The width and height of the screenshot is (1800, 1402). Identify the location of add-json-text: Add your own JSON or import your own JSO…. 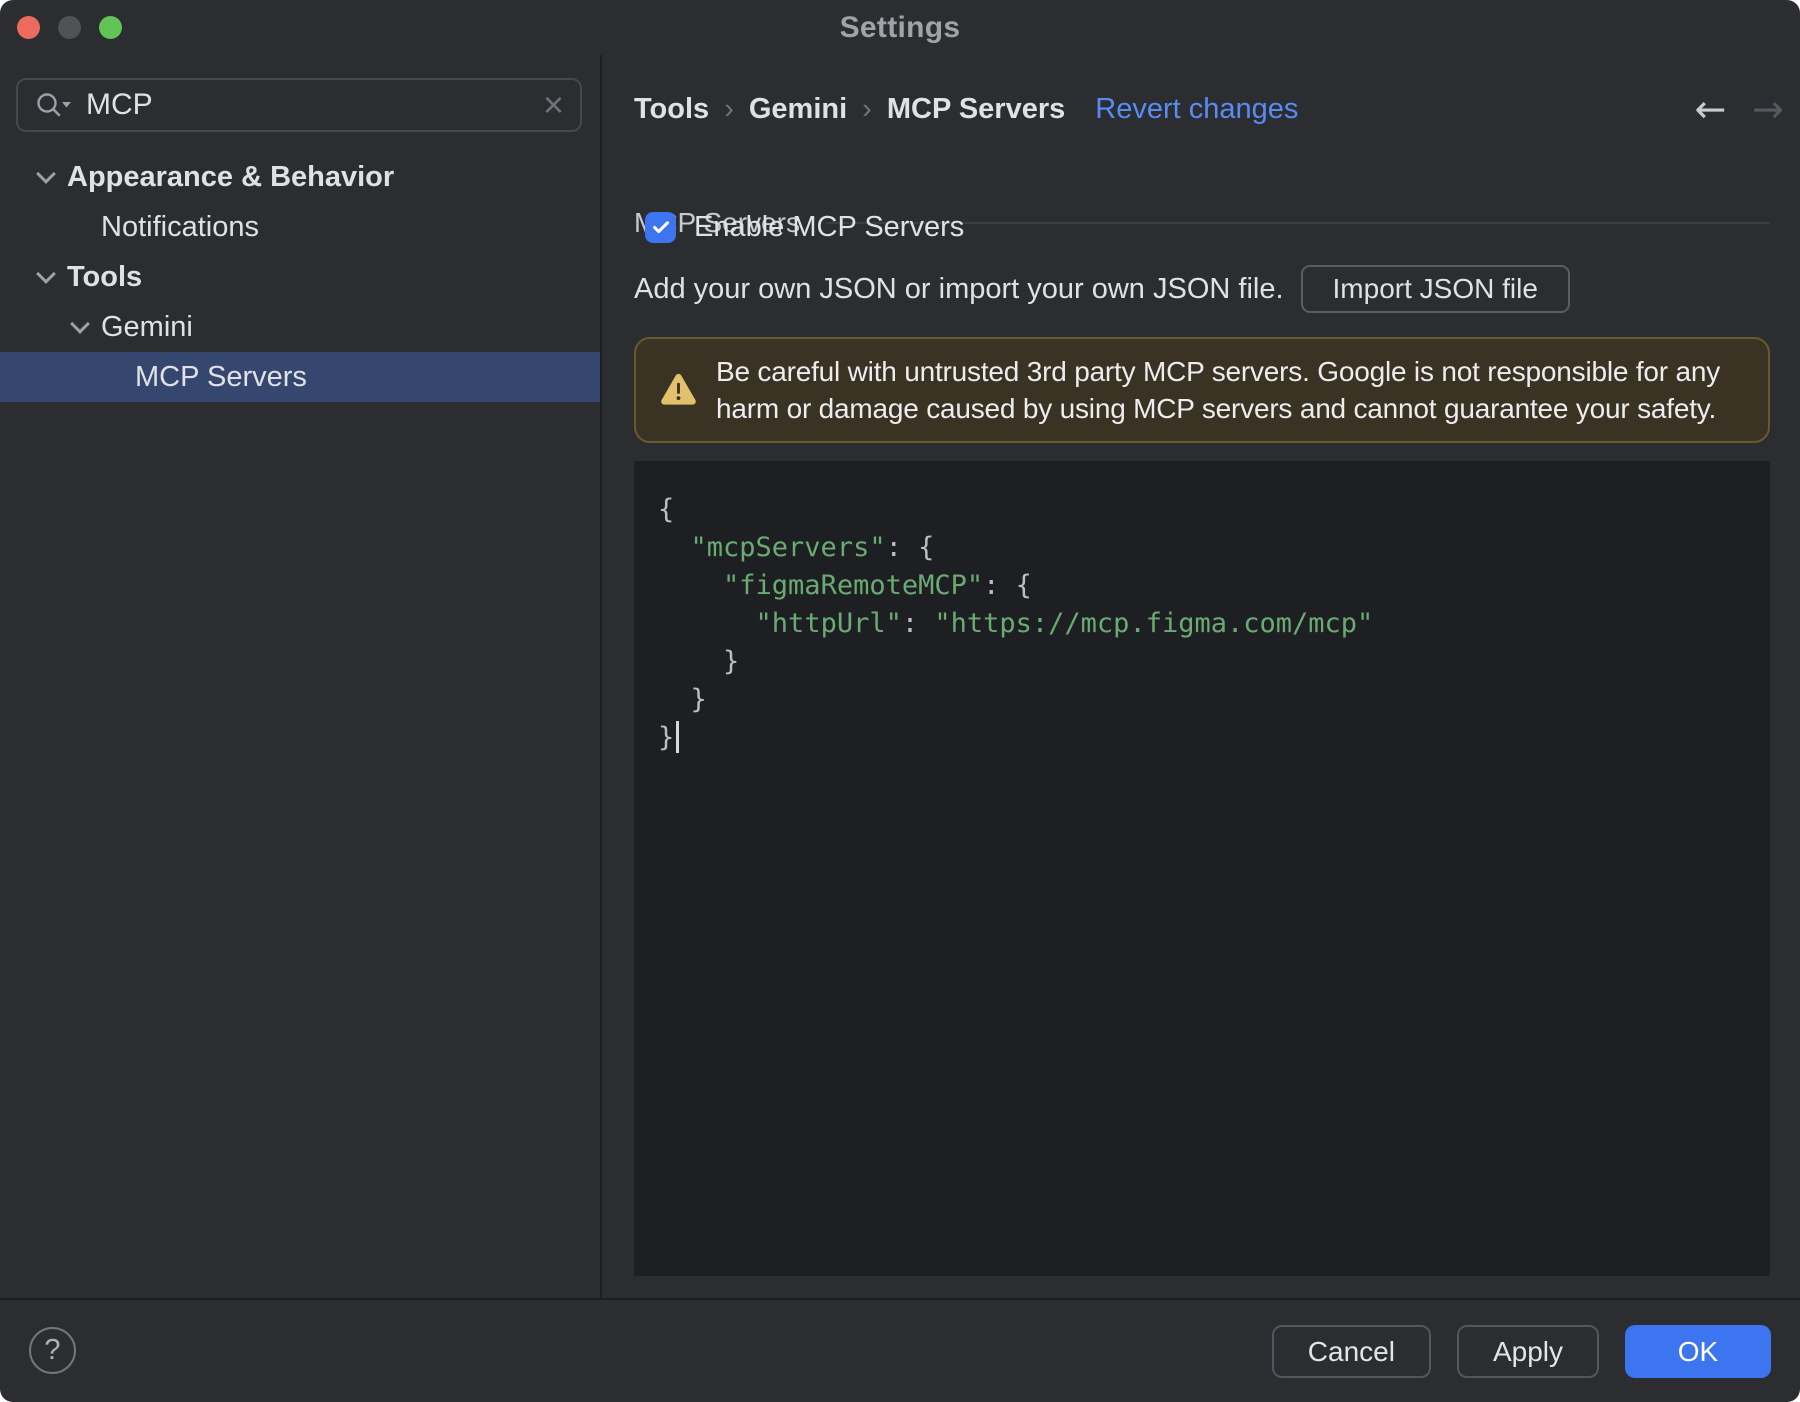
(959, 288).